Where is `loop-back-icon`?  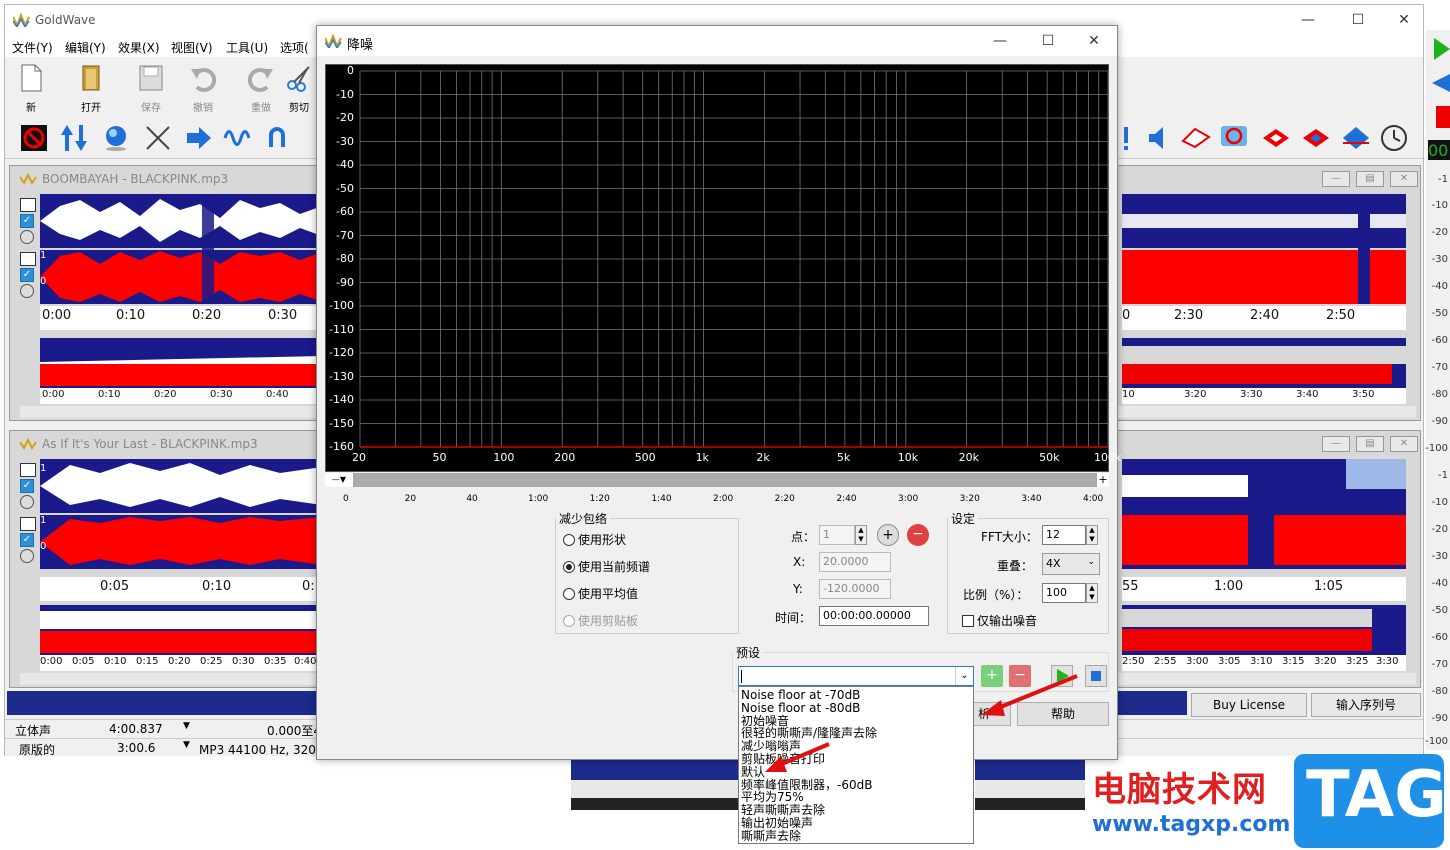 loop-back-icon is located at coordinates (278, 138).